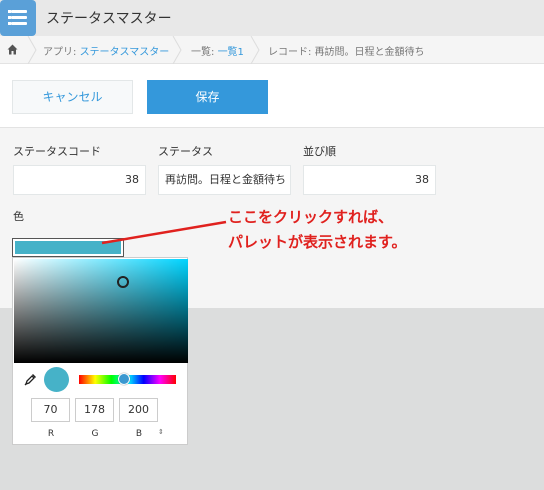  Describe the element at coordinates (18, 216) in the screenshot. I see `color-label: 色` at that location.